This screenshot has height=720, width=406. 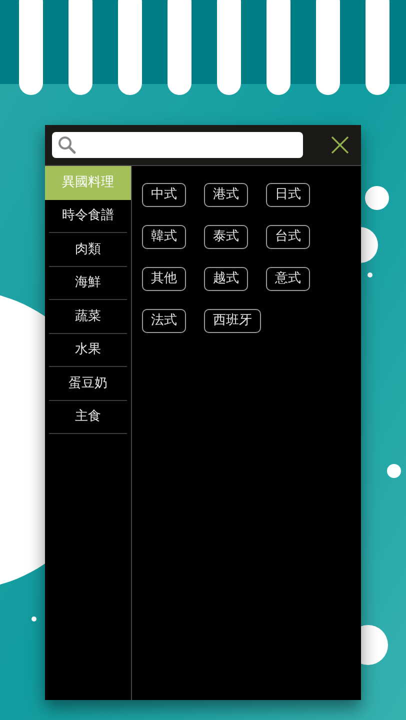 I want to click on tag-chip: 其他, so click(x=164, y=279).